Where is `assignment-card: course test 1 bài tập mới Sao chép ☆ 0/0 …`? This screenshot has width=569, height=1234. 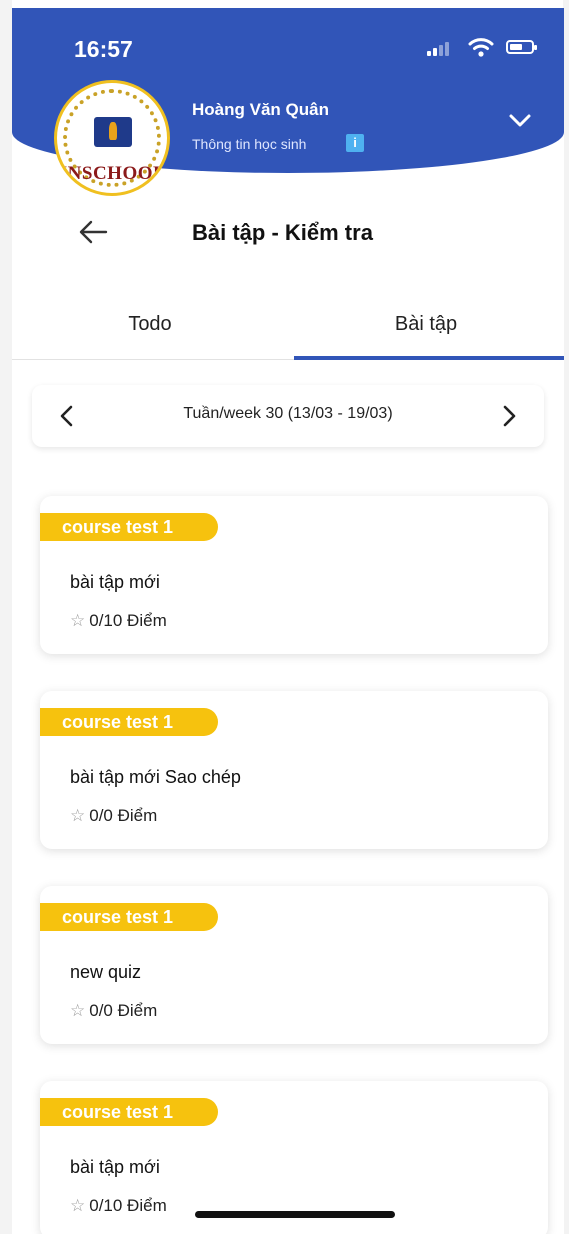
assignment-card: course test 1 bài tập mới Sao chép ☆ 0/0 … is located at coordinates (294, 770).